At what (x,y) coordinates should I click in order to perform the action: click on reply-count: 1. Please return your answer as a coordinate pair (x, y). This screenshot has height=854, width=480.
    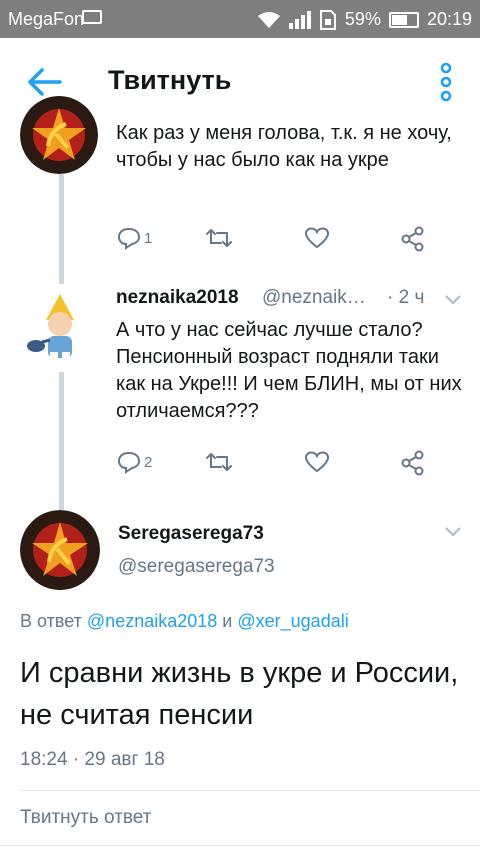
    Looking at the image, I should click on (148, 238).